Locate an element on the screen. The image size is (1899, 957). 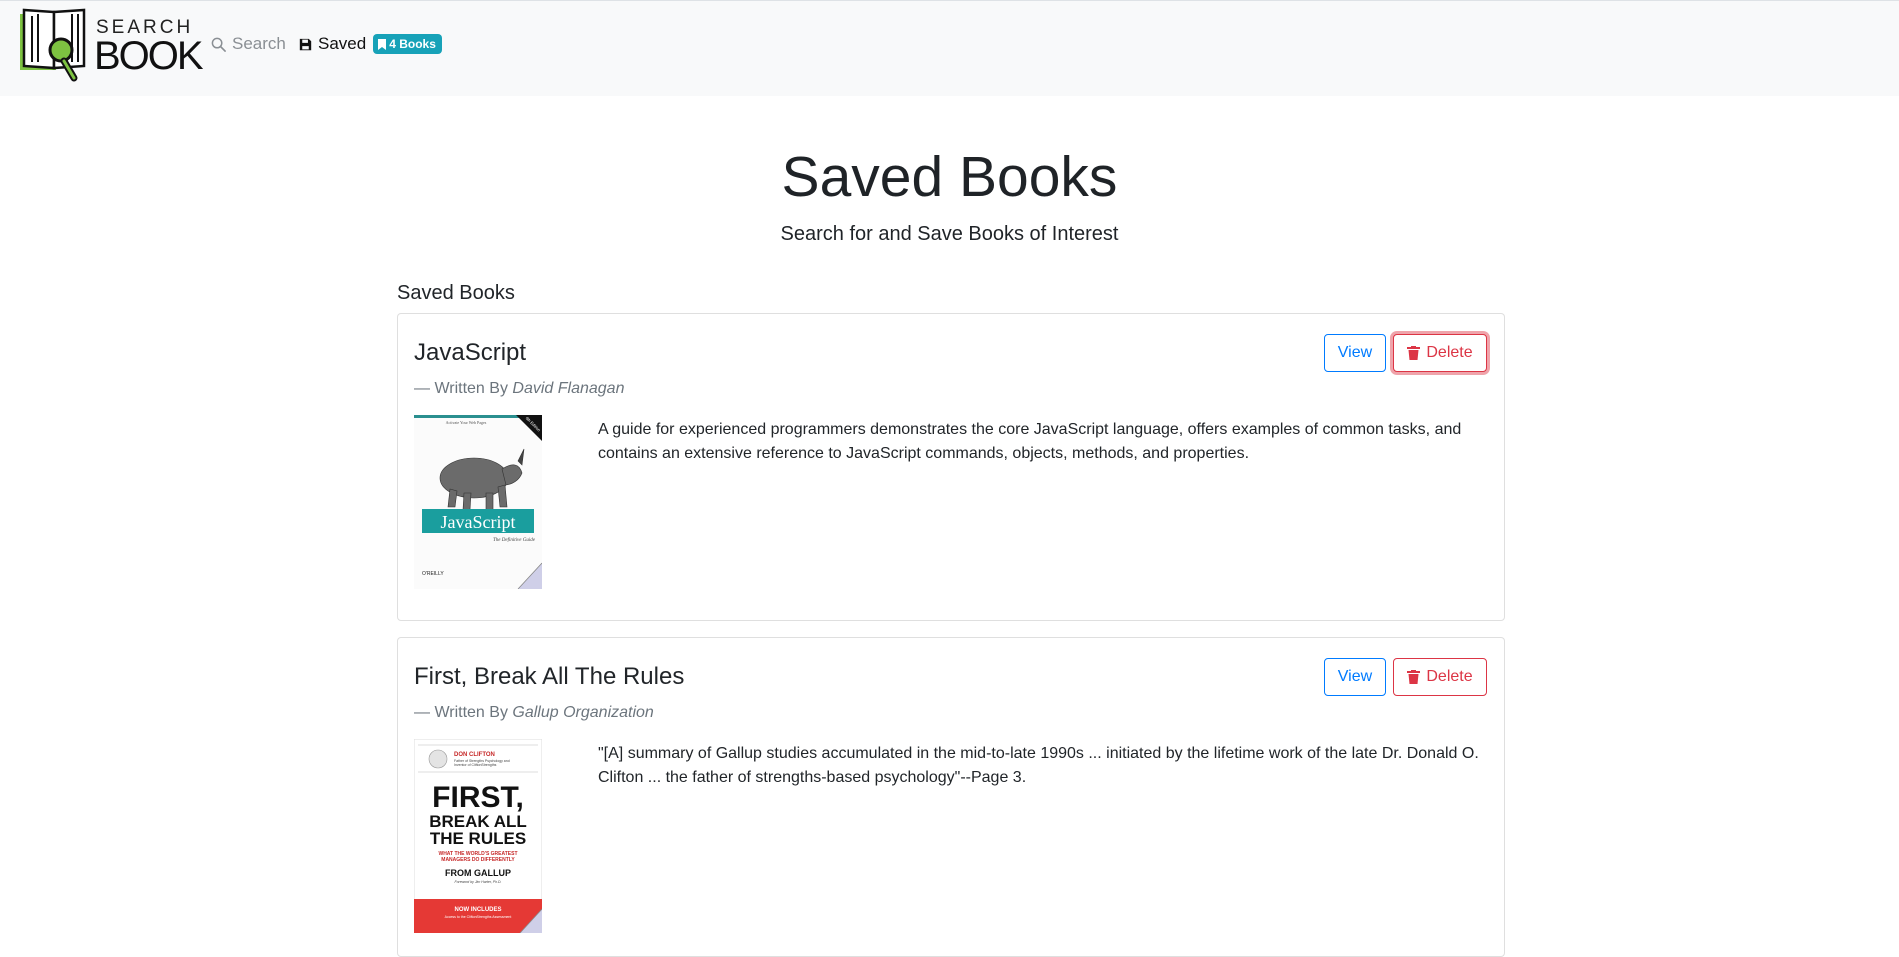
svg-text: Foreword by Jim Harter, Ph.D. is located at coordinates (477, 882).